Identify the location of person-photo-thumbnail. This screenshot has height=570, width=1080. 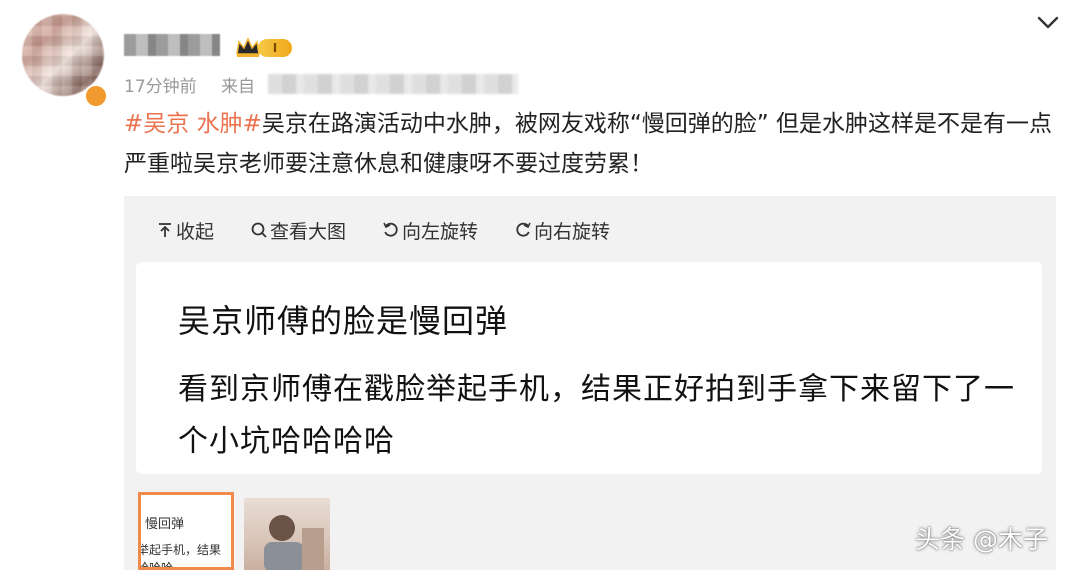
(294, 542).